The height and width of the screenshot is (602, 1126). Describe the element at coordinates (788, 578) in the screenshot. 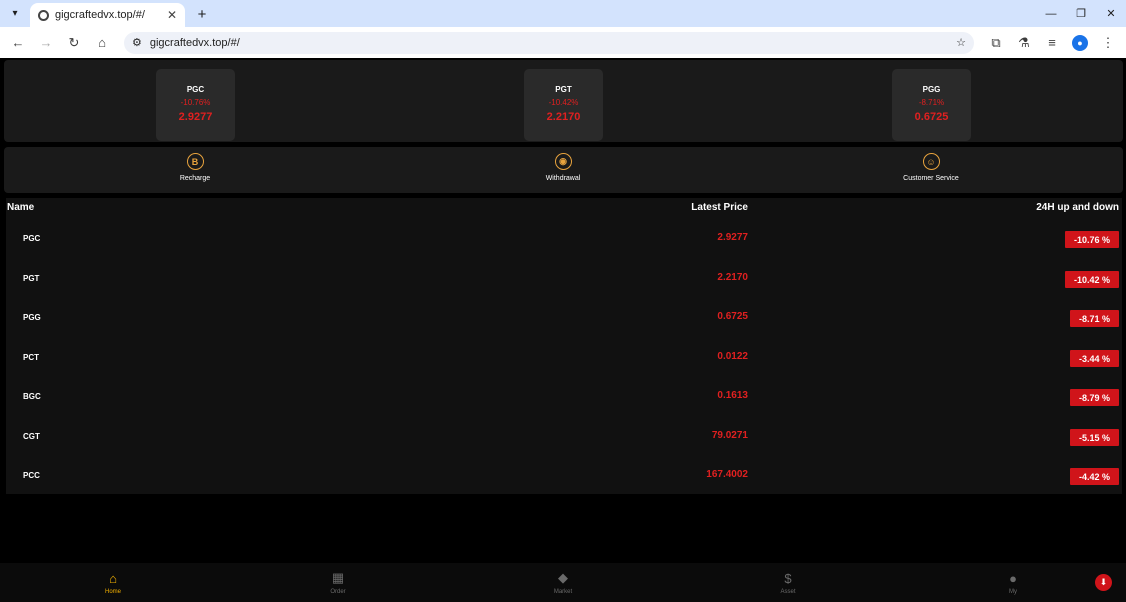

I see `dollar-icon: $` at that location.